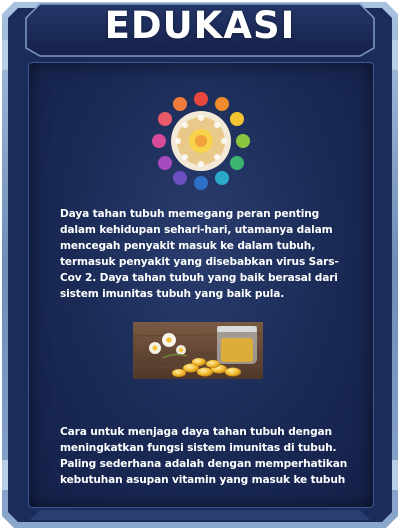 This screenshot has width=400, height=530. What do you see at coordinates (198, 350) in the screenshot?
I see `vitamin-capsules-photo` at bounding box center [198, 350].